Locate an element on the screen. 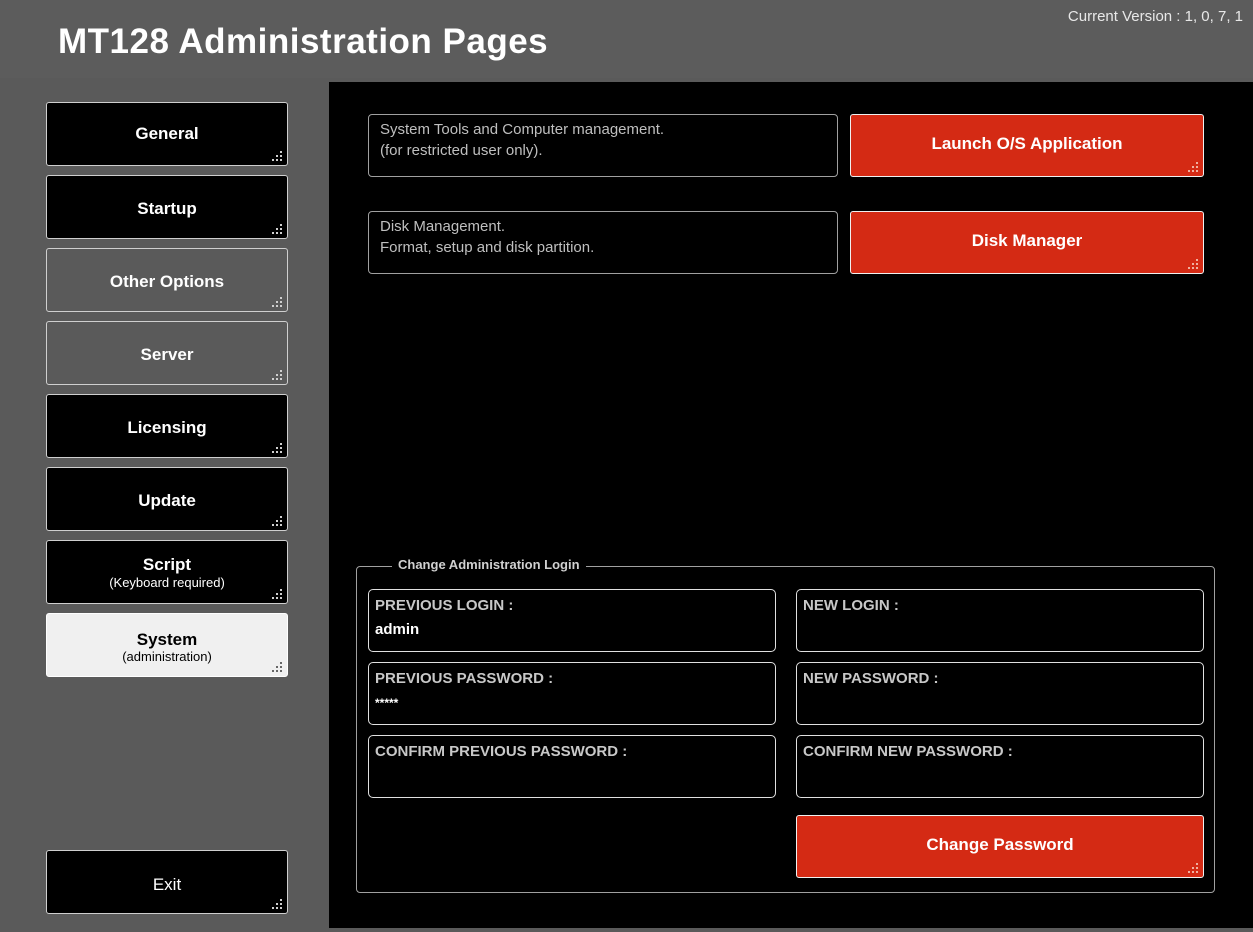 Image resolution: width=1253 pixels, height=932 pixels. previous-password-input: ***** is located at coordinates (565, 703).